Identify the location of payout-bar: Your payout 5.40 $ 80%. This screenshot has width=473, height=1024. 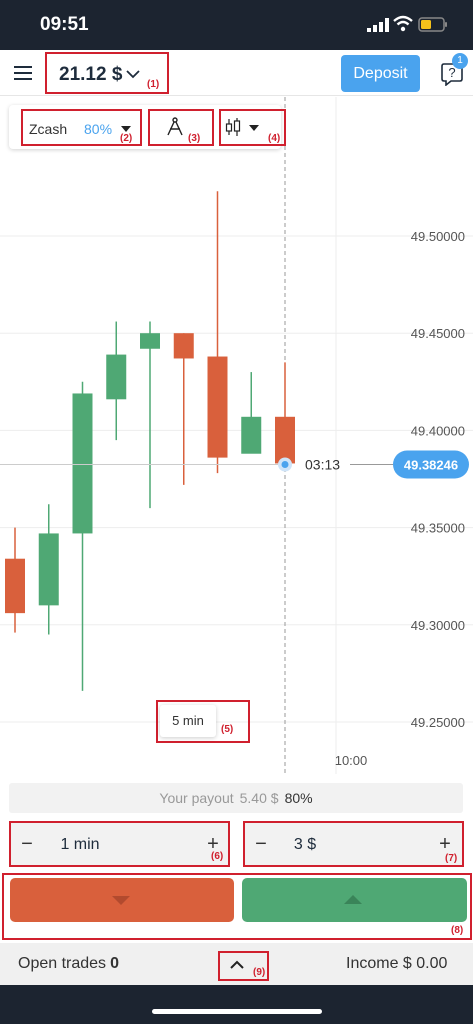
(236, 798).